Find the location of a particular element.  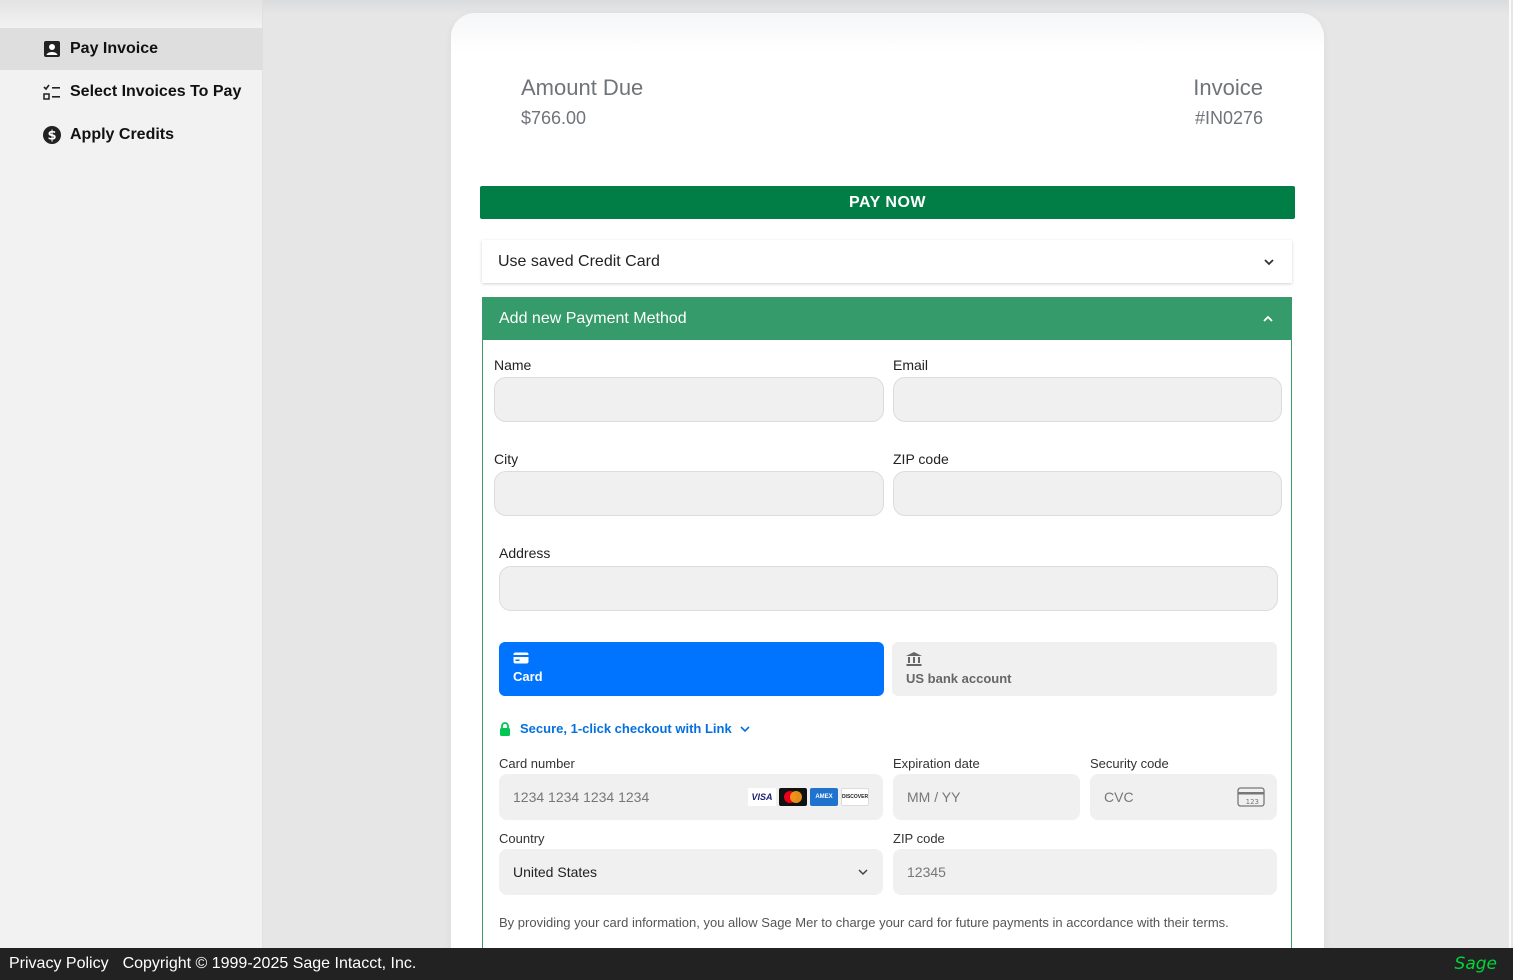

invoice-number: #IN0276 is located at coordinates (1228, 118).